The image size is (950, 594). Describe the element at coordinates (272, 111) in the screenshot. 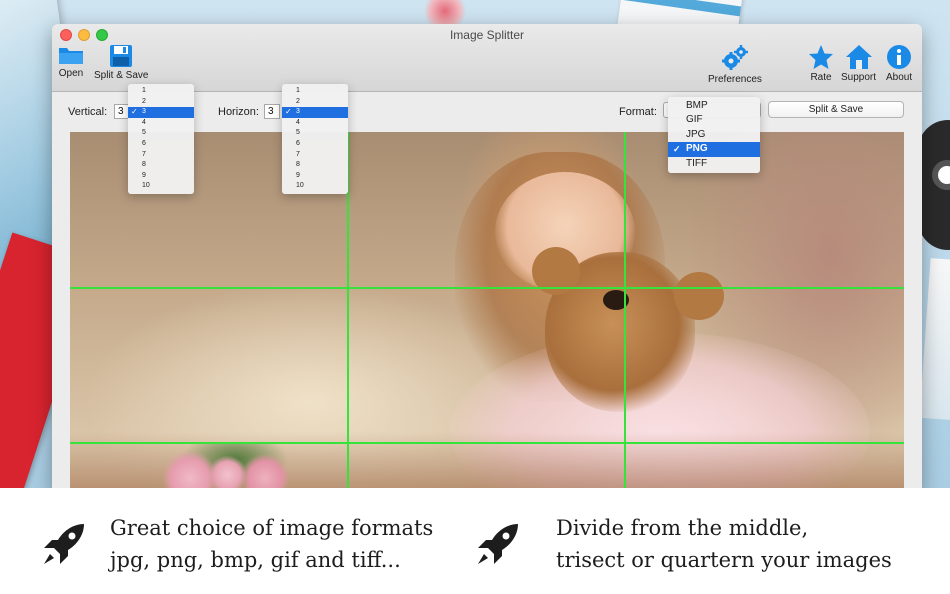

I see `horizon-select: 3` at that location.